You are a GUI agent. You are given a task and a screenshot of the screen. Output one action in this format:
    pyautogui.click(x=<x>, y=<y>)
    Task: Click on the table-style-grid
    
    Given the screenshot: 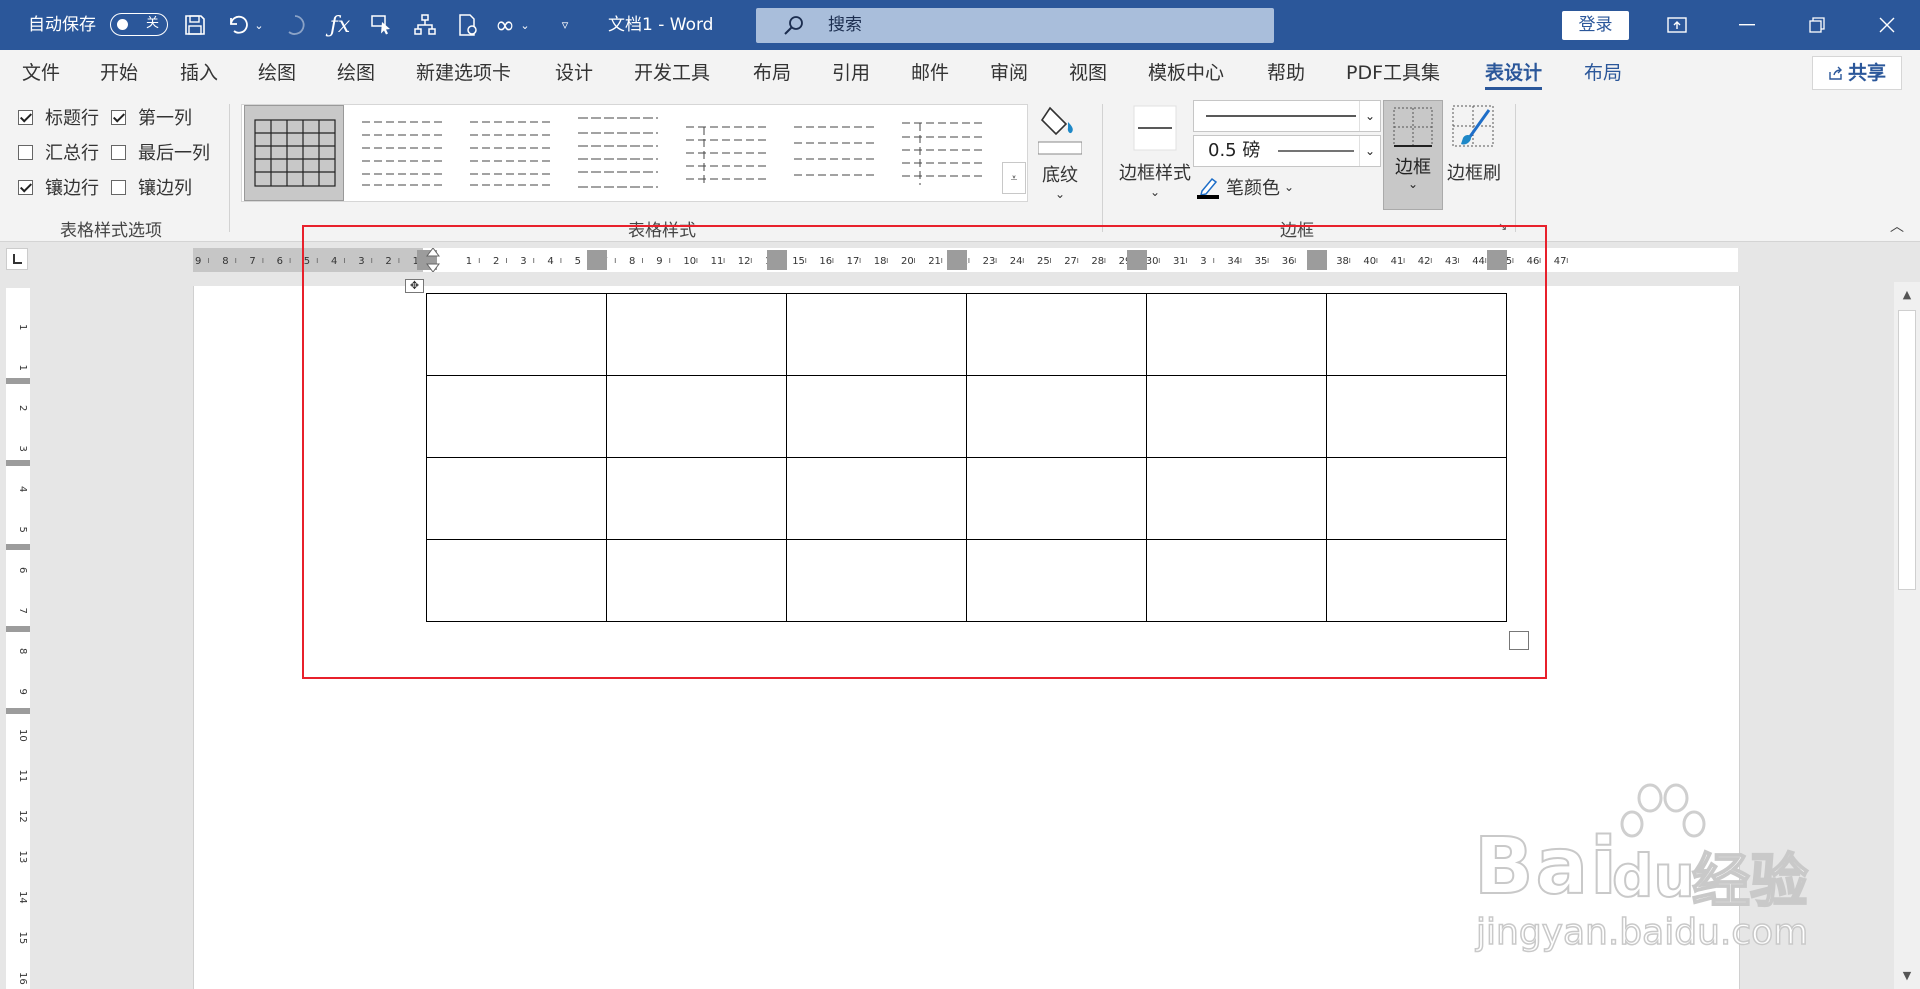 What is the action you would take?
    pyautogui.click(x=294, y=153)
    